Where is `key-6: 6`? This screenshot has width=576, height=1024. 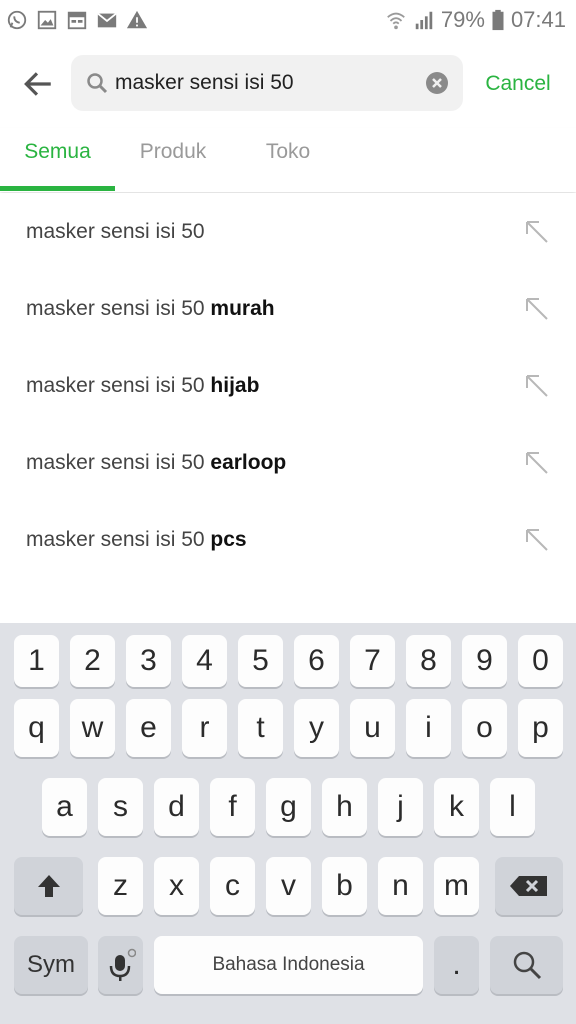 key-6: 6 is located at coordinates (316, 661).